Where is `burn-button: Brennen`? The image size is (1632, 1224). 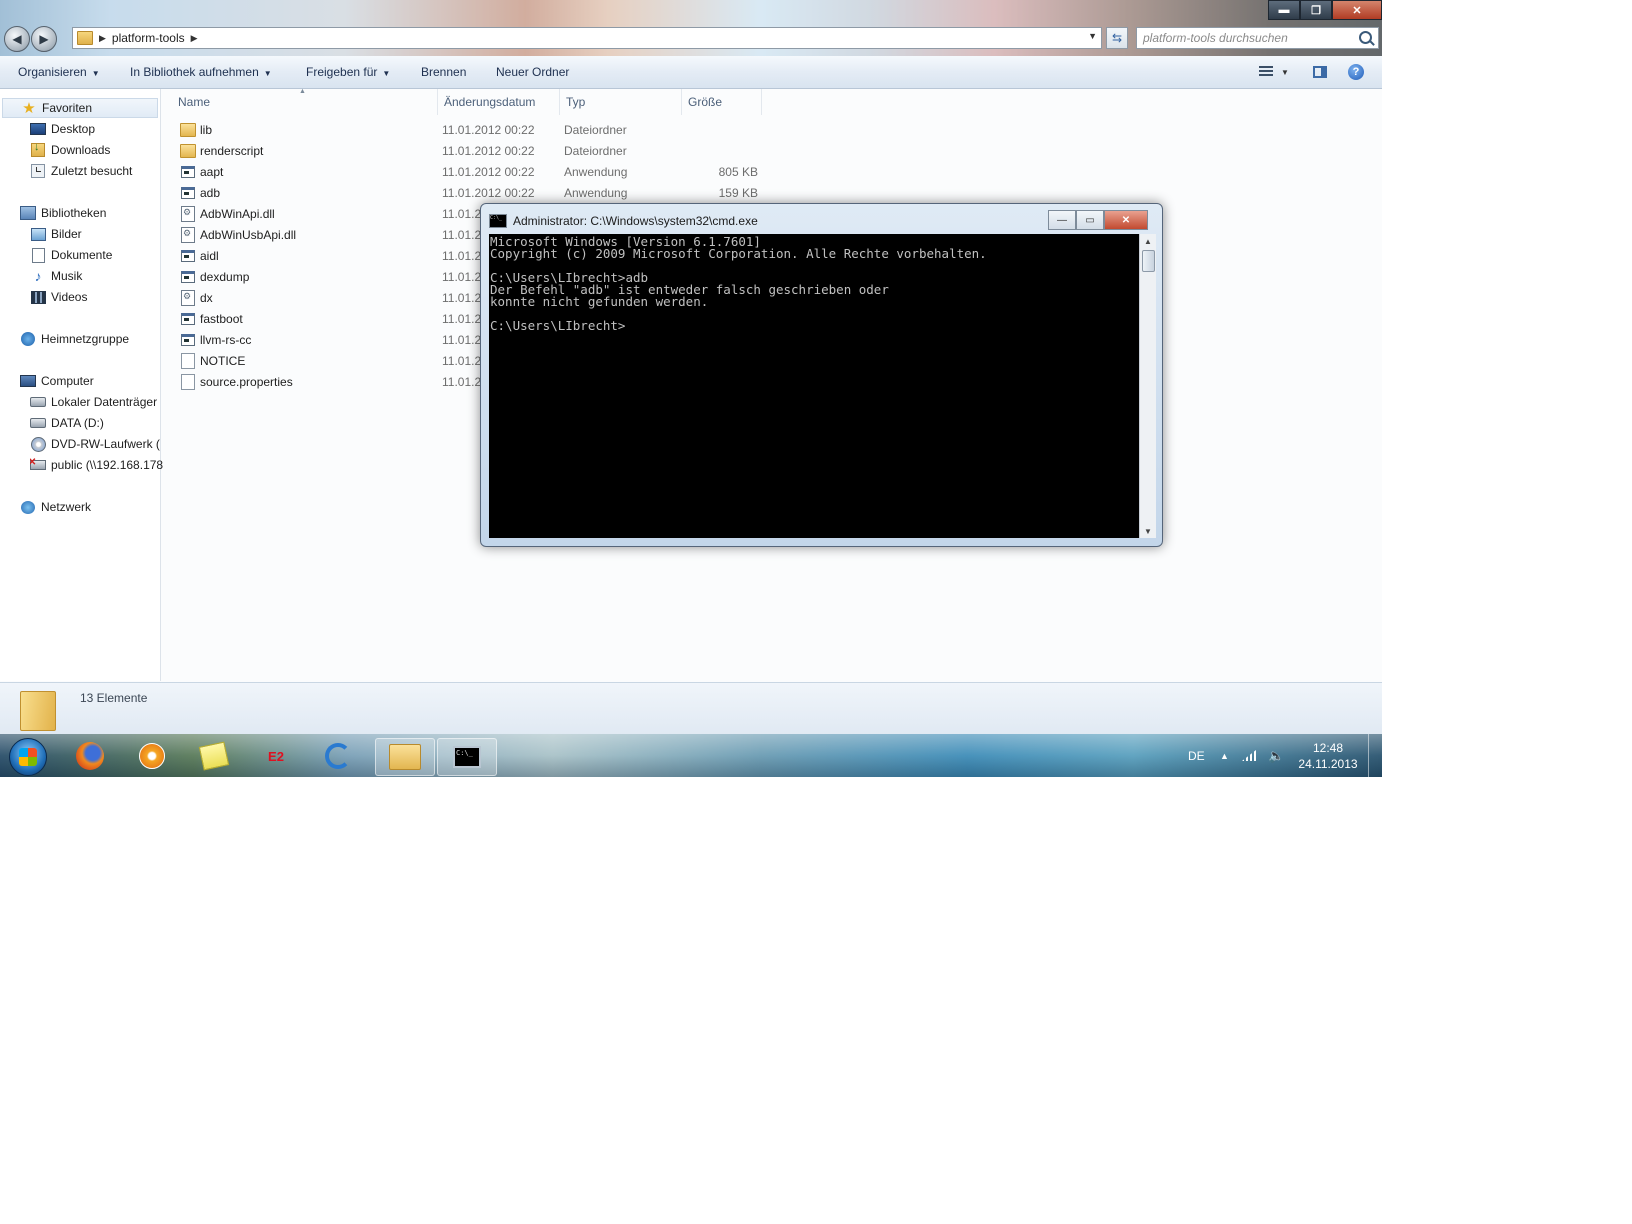 burn-button: Brennen is located at coordinates (443, 72).